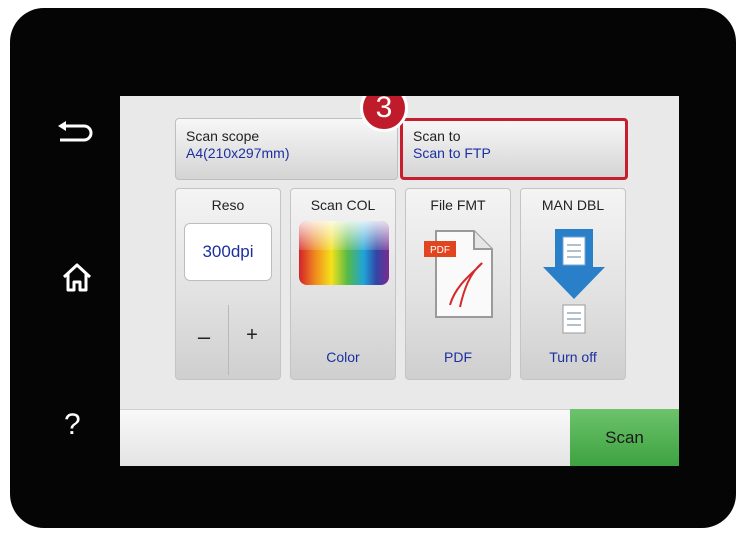 This screenshot has height=533, width=740. Describe the element at coordinates (437, 136) in the screenshot. I see `scan-to-label: Scan to` at that location.